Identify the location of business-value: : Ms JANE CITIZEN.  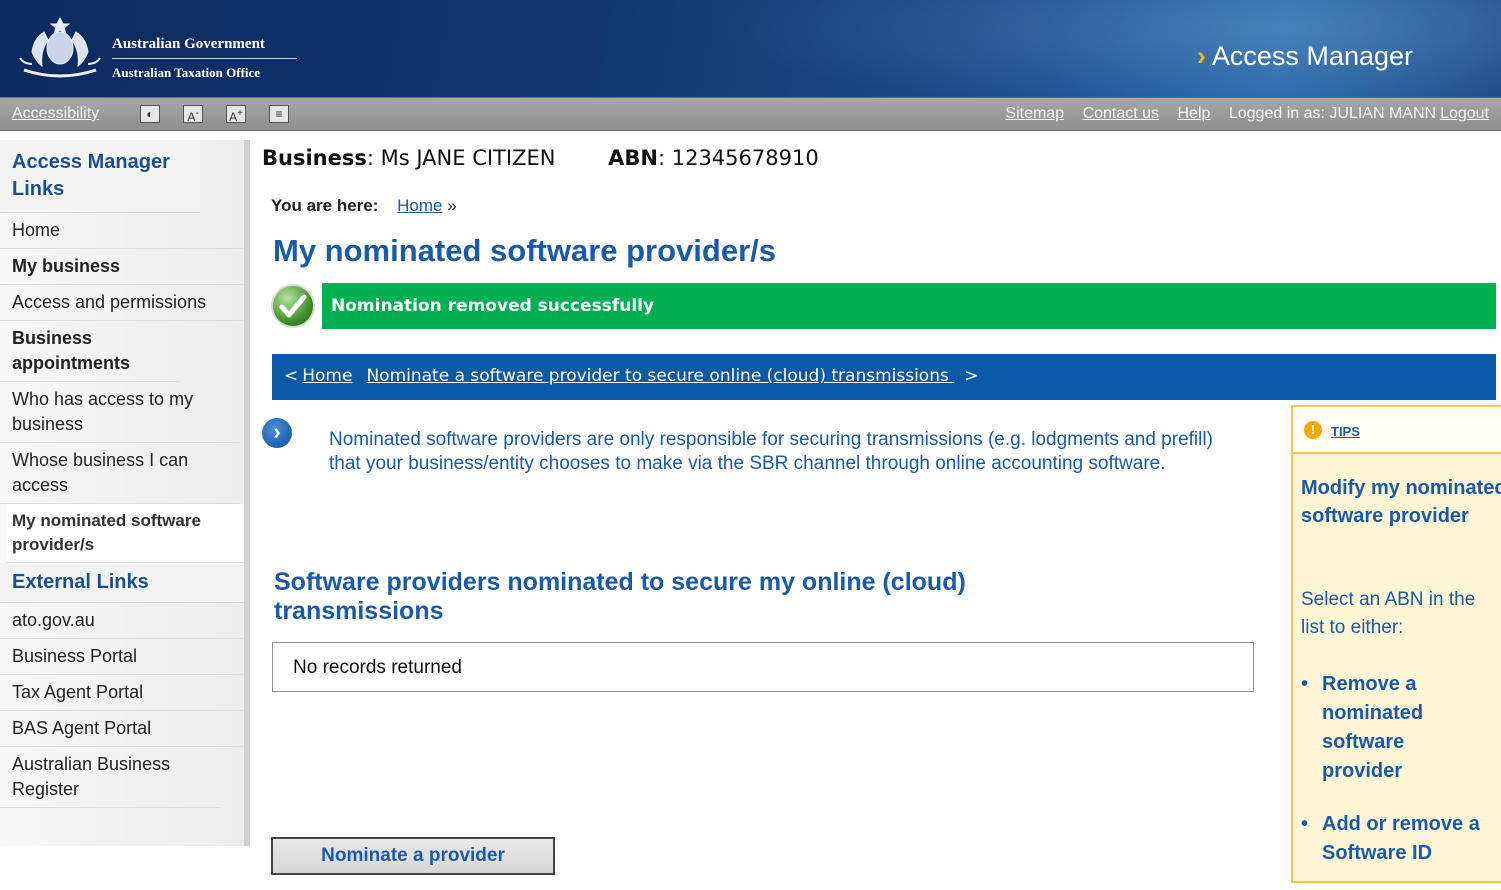
(461, 158).